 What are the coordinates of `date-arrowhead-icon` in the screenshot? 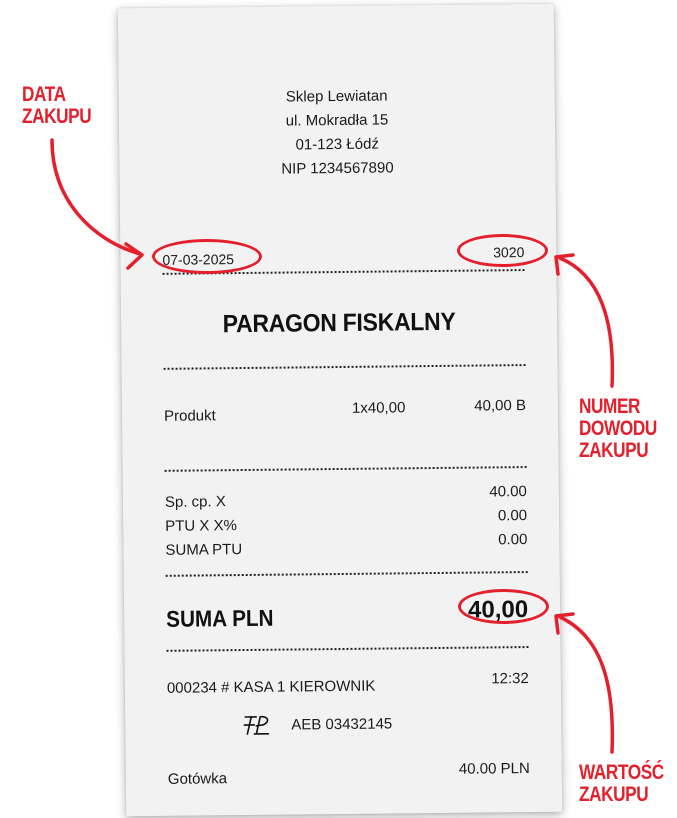 It's located at (134, 256).